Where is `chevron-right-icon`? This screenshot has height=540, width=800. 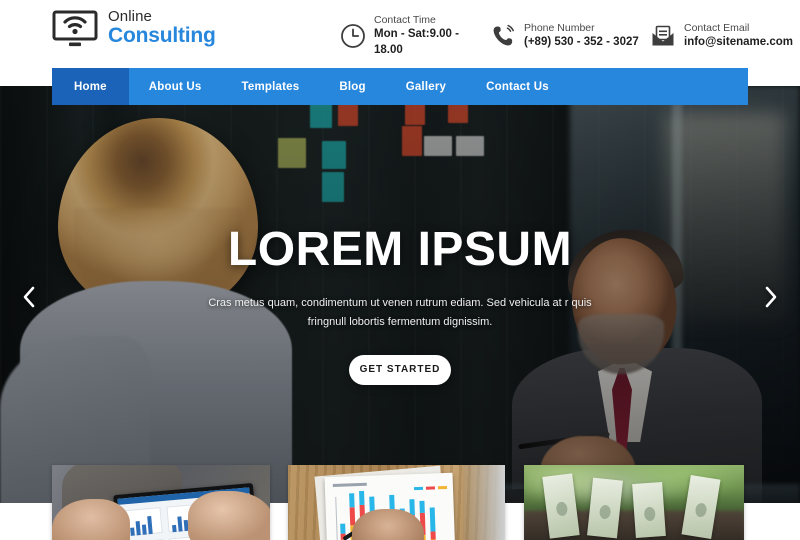 chevron-right-icon is located at coordinates (771, 297).